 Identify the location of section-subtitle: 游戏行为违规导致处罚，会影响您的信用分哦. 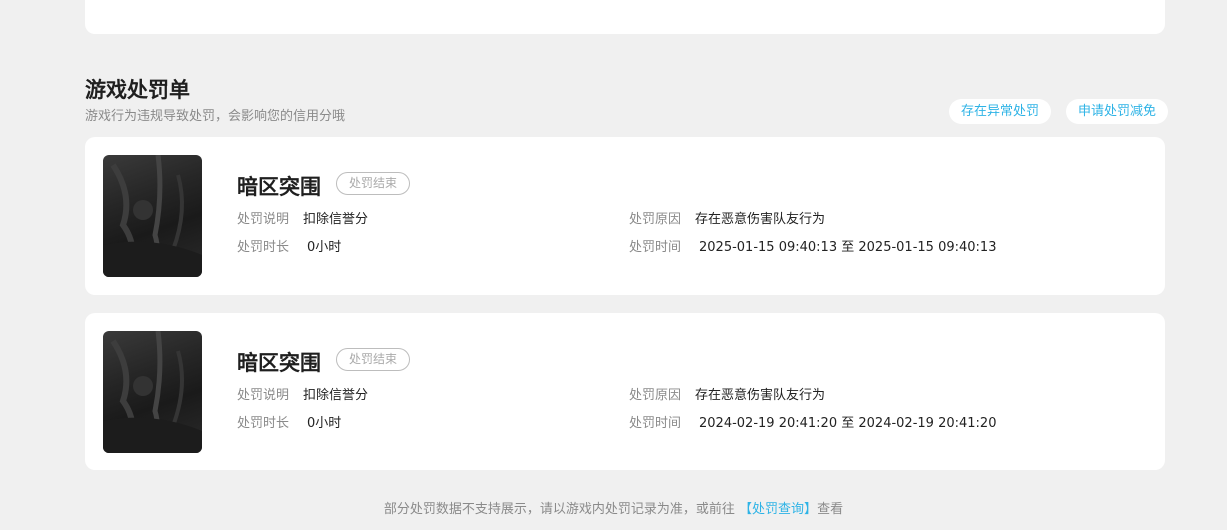
(215, 116).